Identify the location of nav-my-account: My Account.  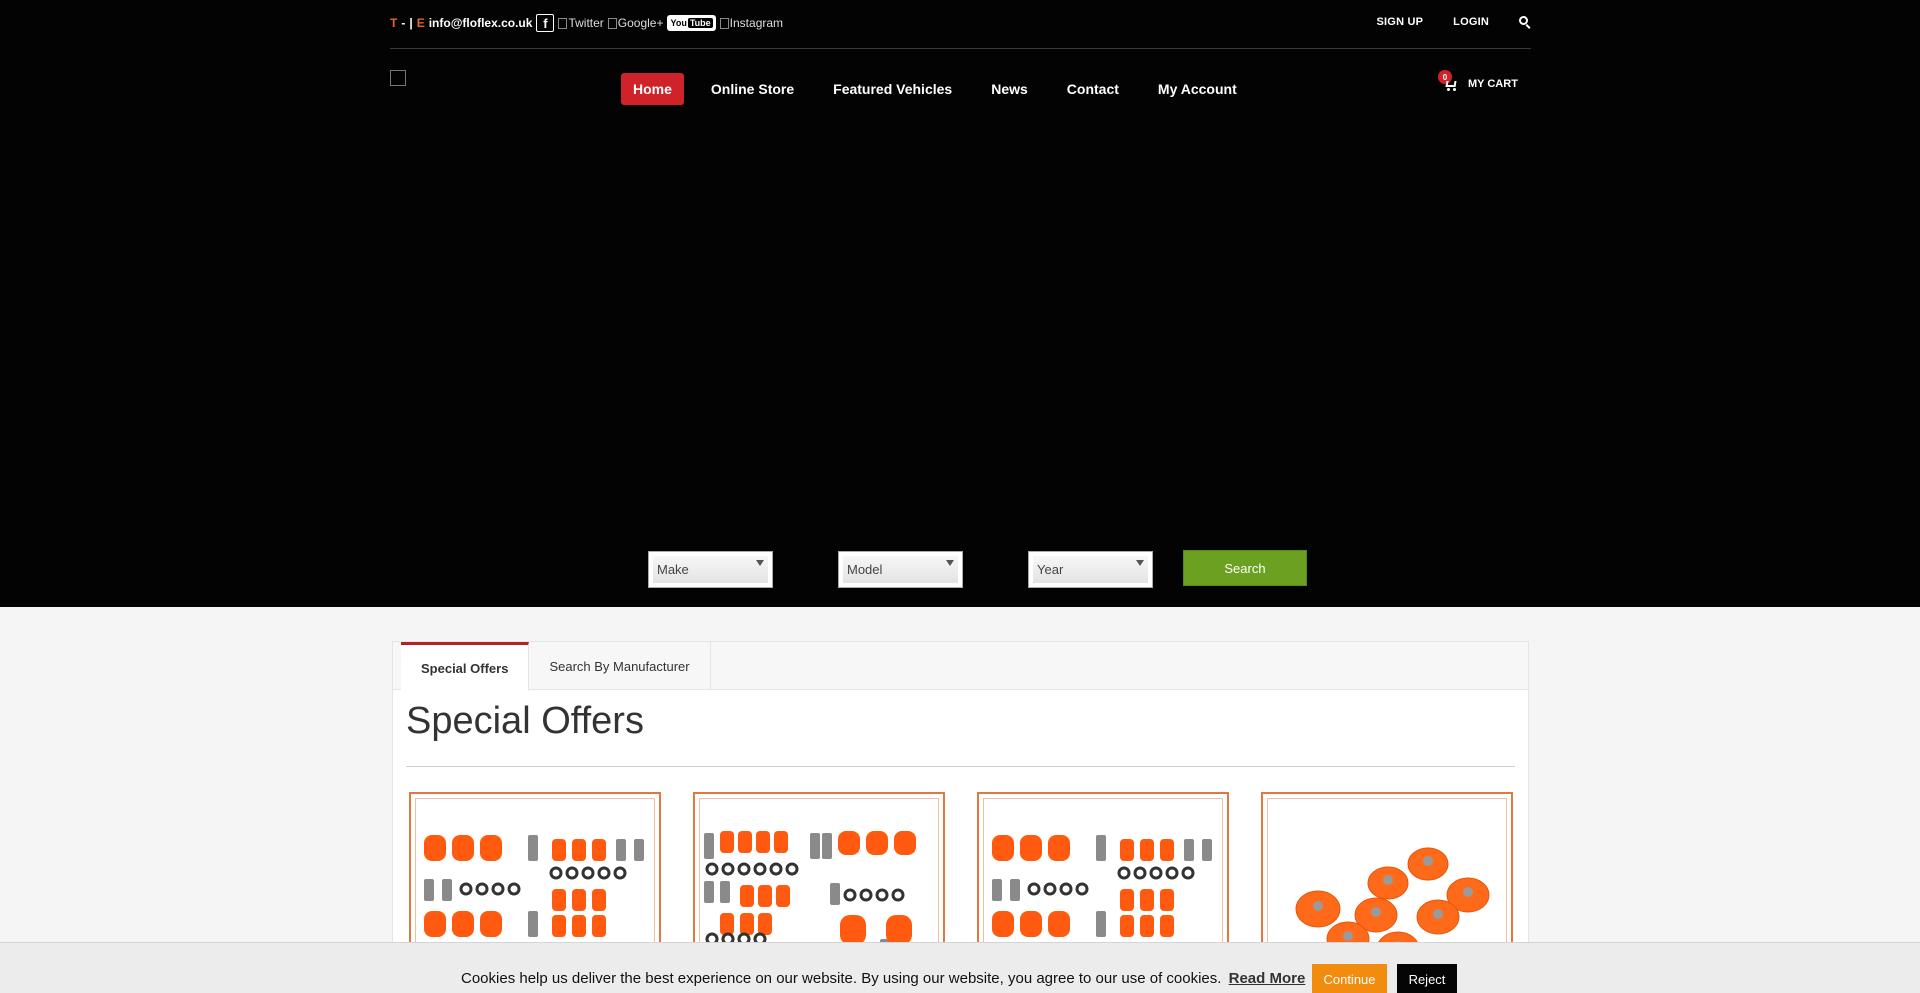
(1197, 89).